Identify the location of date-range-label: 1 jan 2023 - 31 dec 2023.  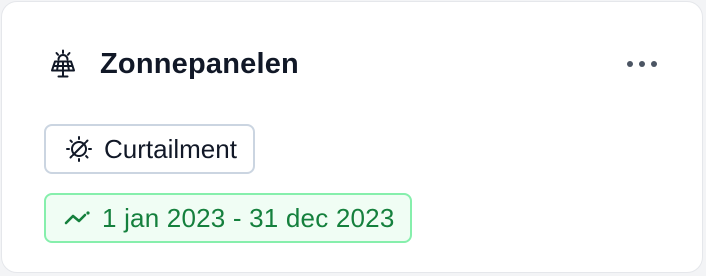
(248, 217).